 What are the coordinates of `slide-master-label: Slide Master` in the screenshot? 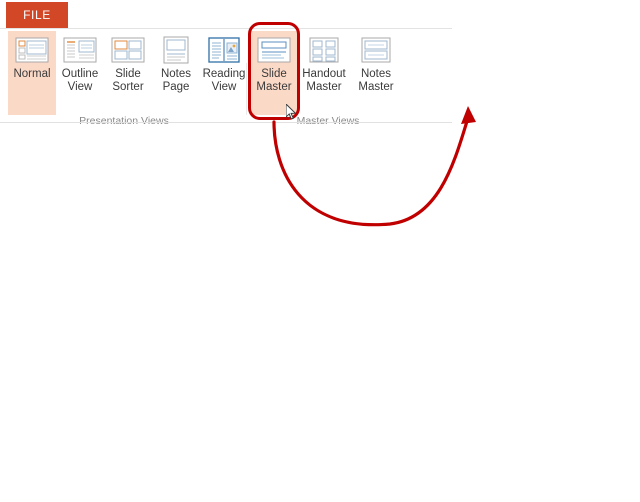 It's located at (274, 81).